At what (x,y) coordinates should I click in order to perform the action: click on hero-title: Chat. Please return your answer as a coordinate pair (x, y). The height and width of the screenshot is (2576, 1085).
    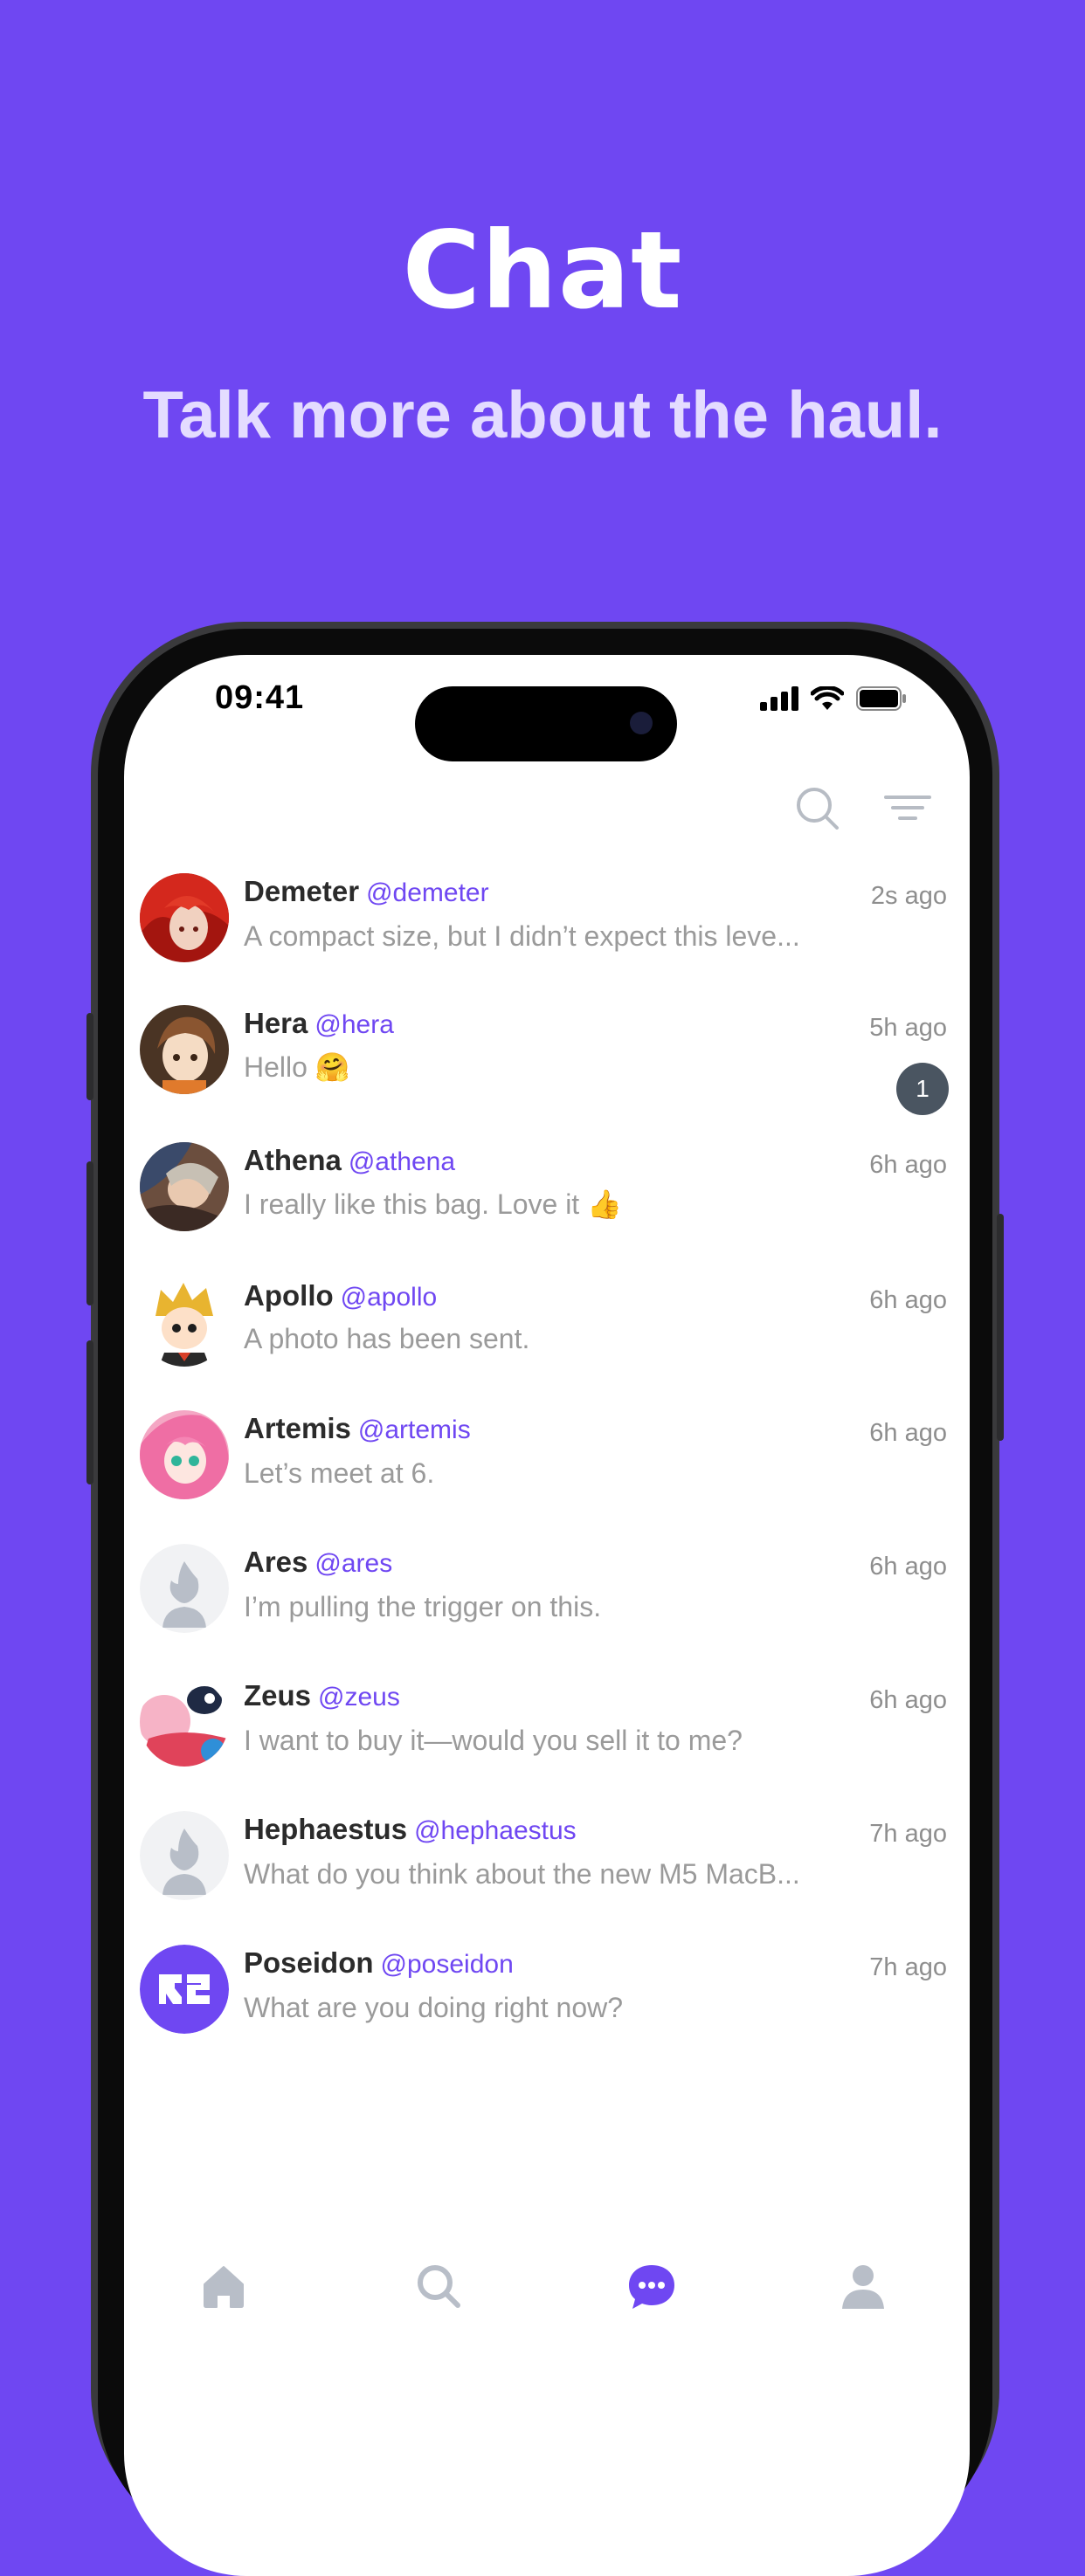
    Looking at the image, I should click on (542, 271).